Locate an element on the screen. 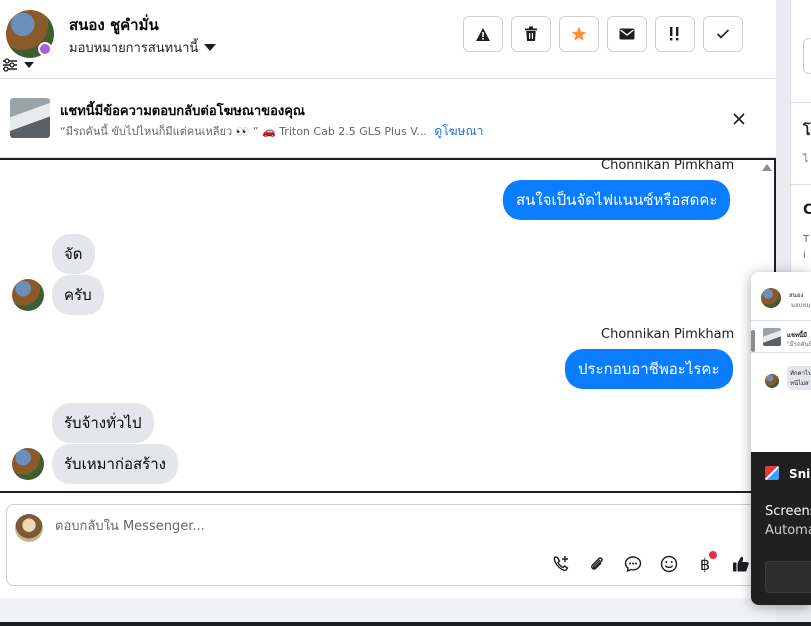 The height and width of the screenshot is (626, 811). like-button is located at coordinates (741, 564).